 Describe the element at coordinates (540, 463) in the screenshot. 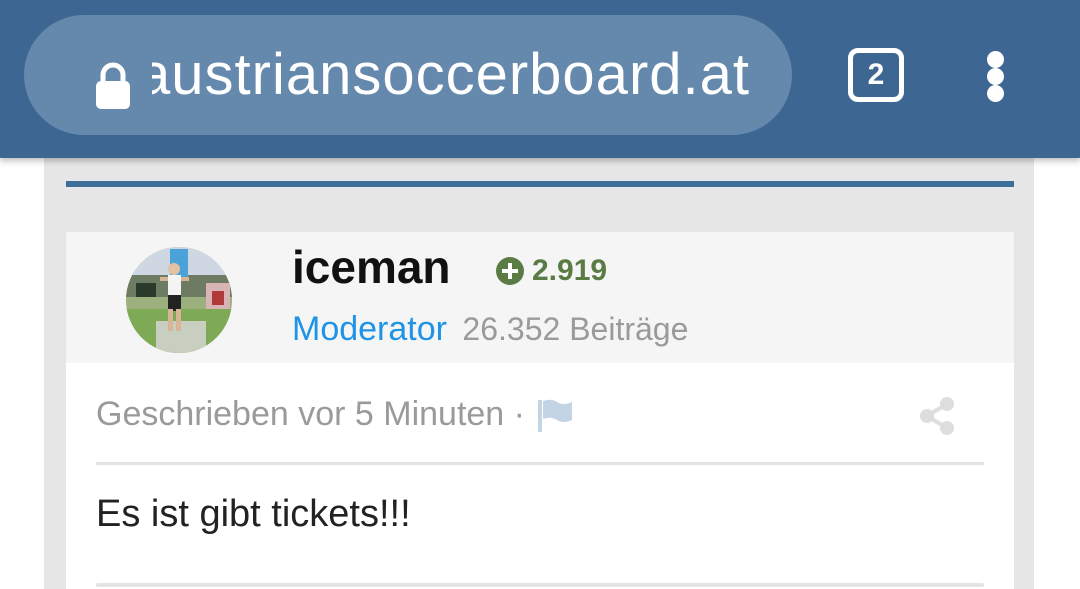

I see `post-divider` at that location.